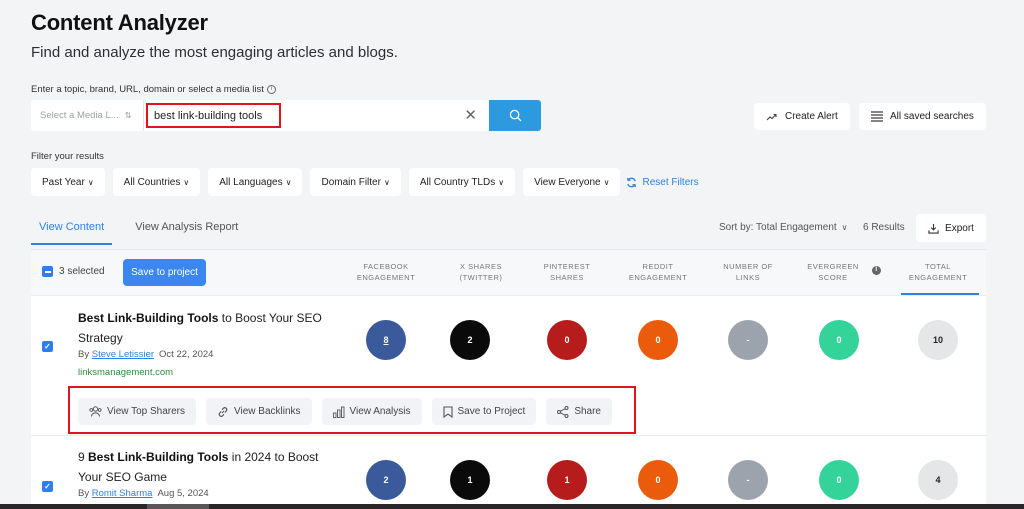  Describe the element at coordinates (123, 354) in the screenshot. I see `author-link: Steve Letissier` at that location.